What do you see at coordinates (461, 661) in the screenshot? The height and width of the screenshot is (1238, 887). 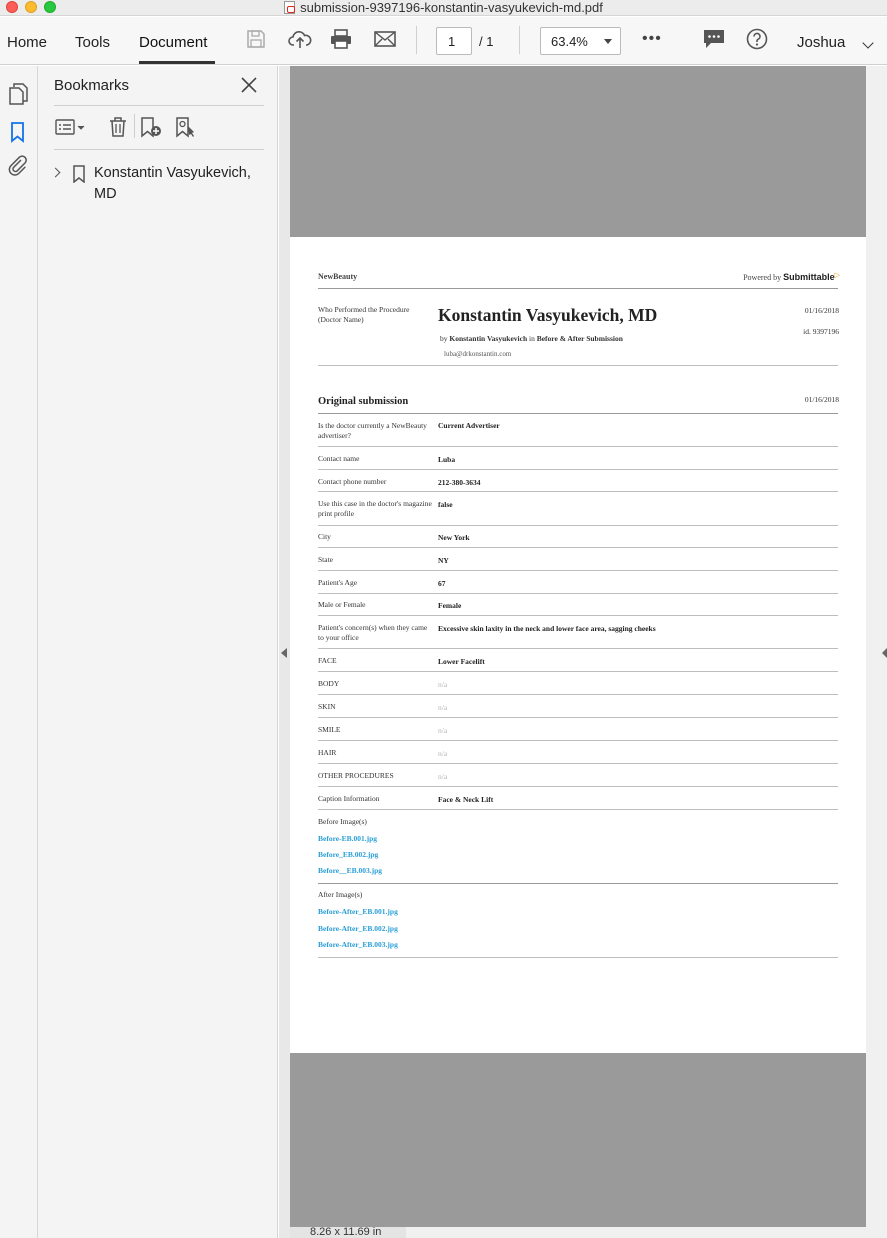 I see `field-value: Lower Facelift` at bounding box center [461, 661].